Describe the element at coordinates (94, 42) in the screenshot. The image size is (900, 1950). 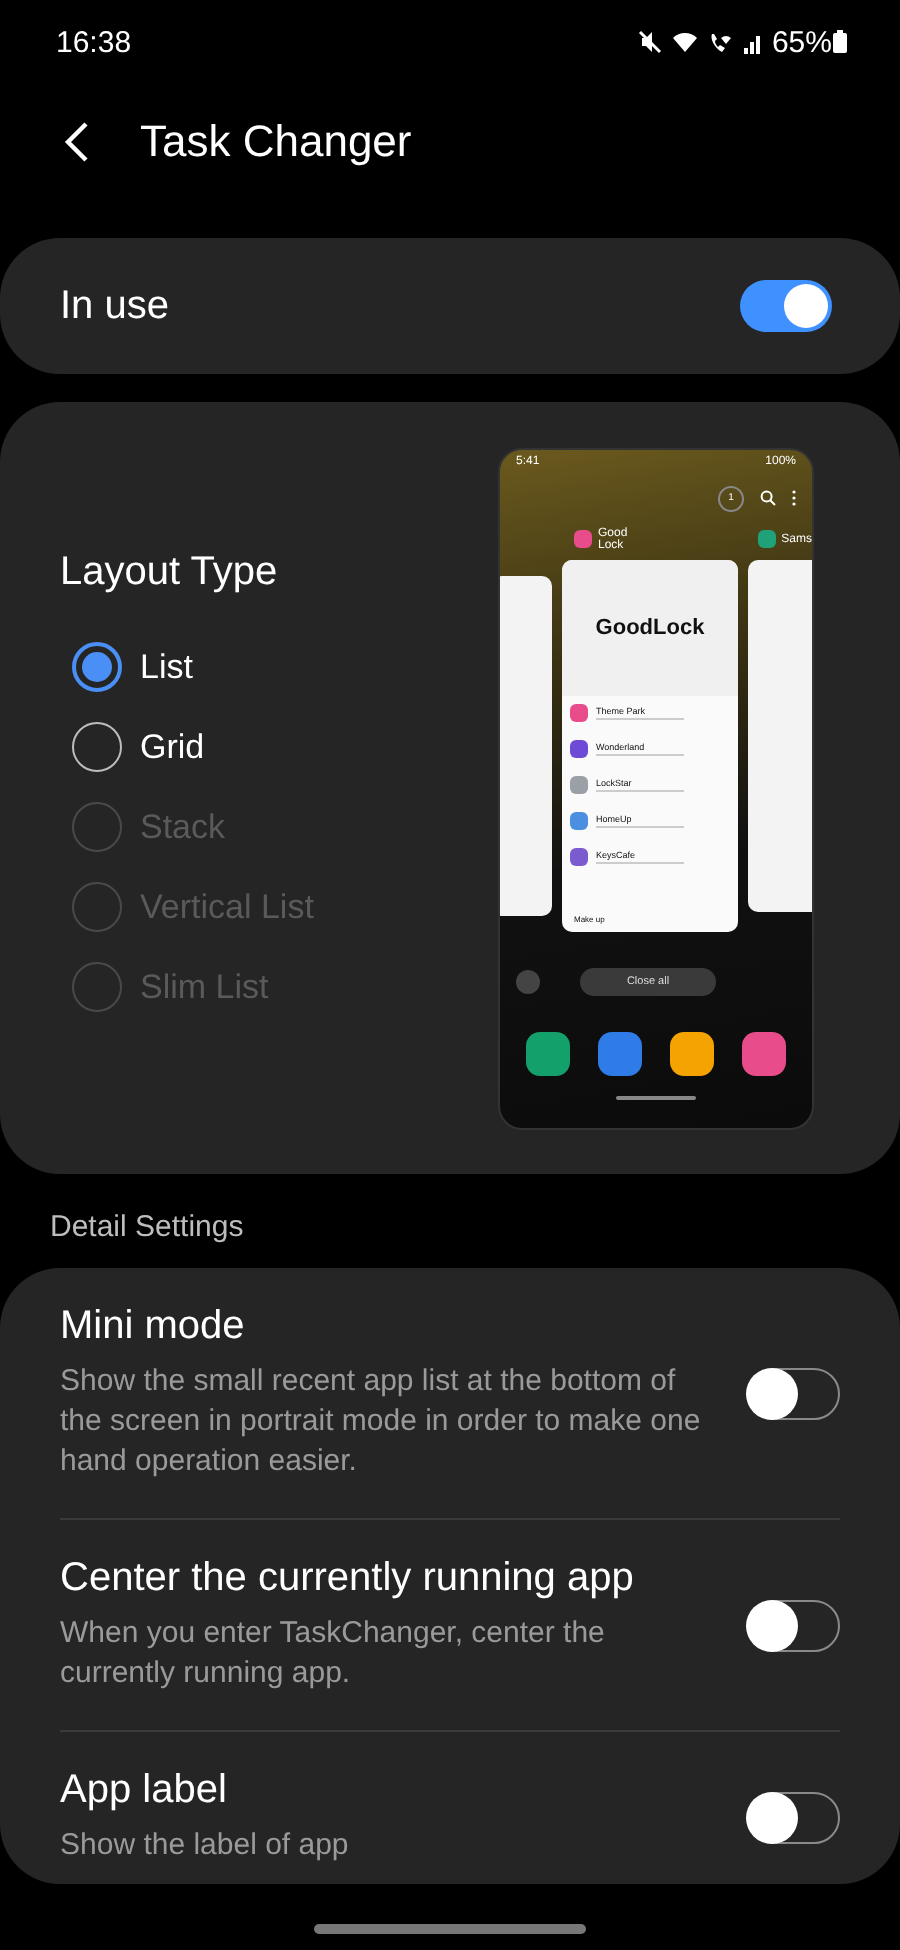
I see `status-time: 16:38` at that location.